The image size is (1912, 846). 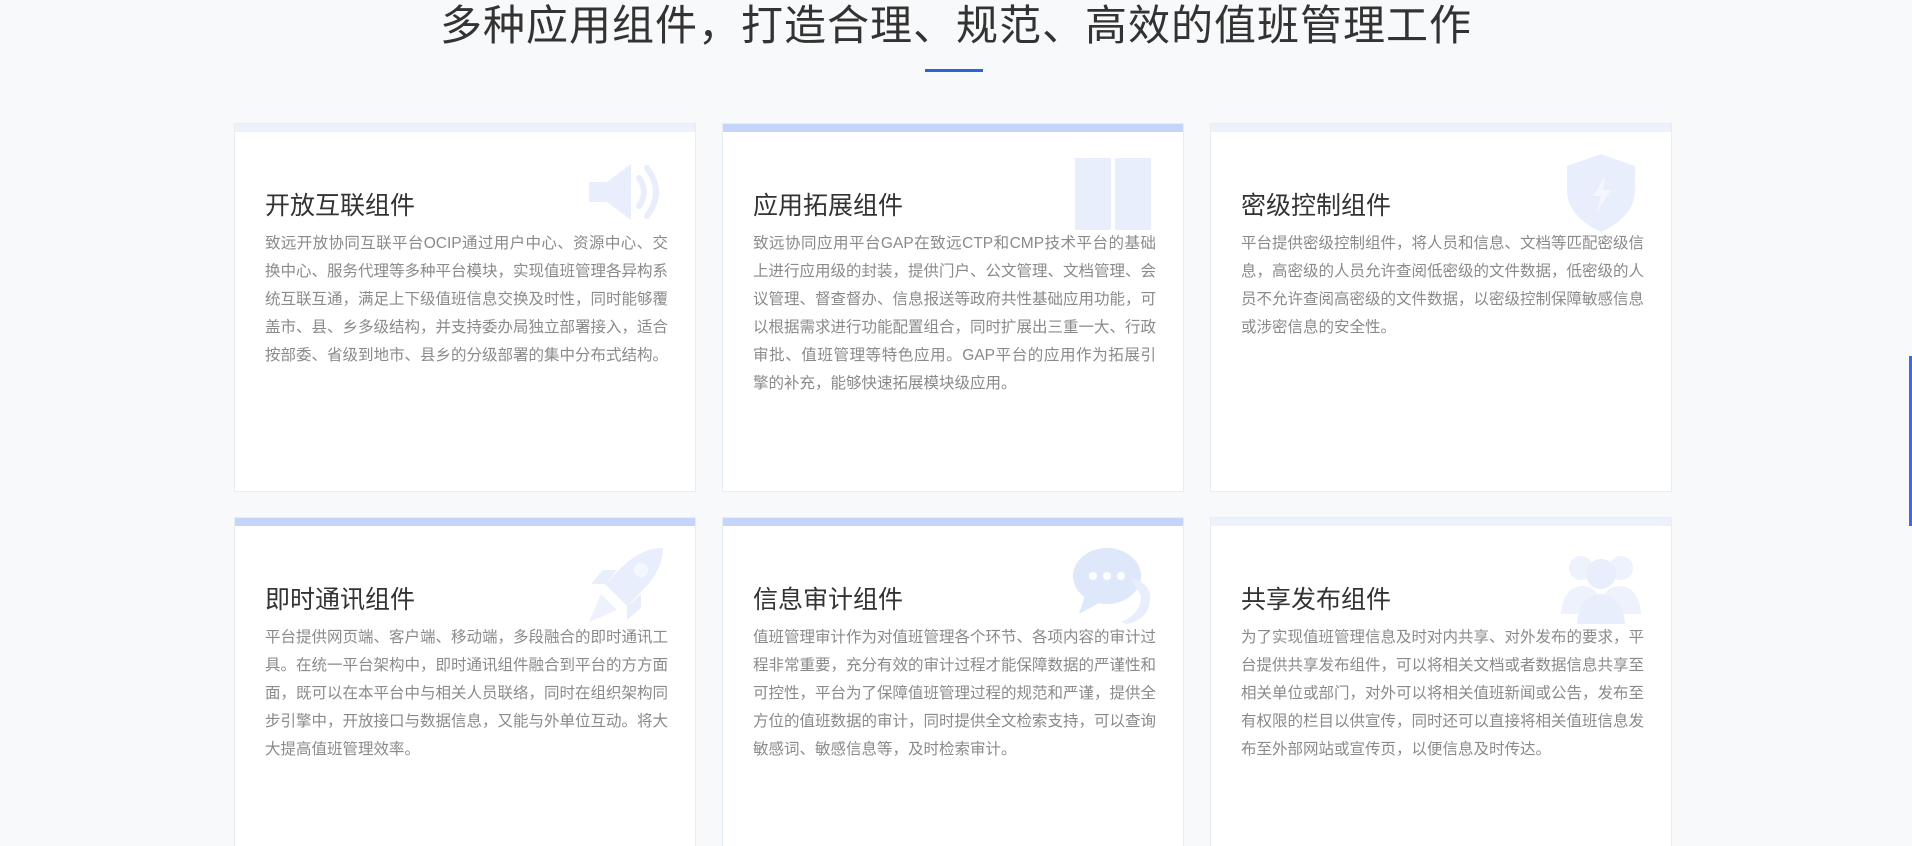 I want to click on section-title: 多种应用组件，打造合理、规范、高效的值班管理工作, so click(x=955, y=25).